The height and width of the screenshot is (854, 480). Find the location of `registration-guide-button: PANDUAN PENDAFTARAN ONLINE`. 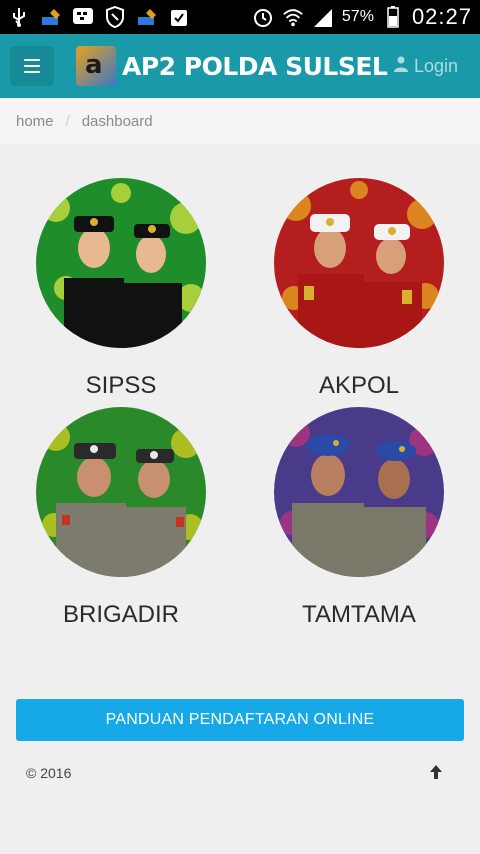

registration-guide-button: PANDUAN PENDAFTARAN ONLINE is located at coordinates (240, 720).